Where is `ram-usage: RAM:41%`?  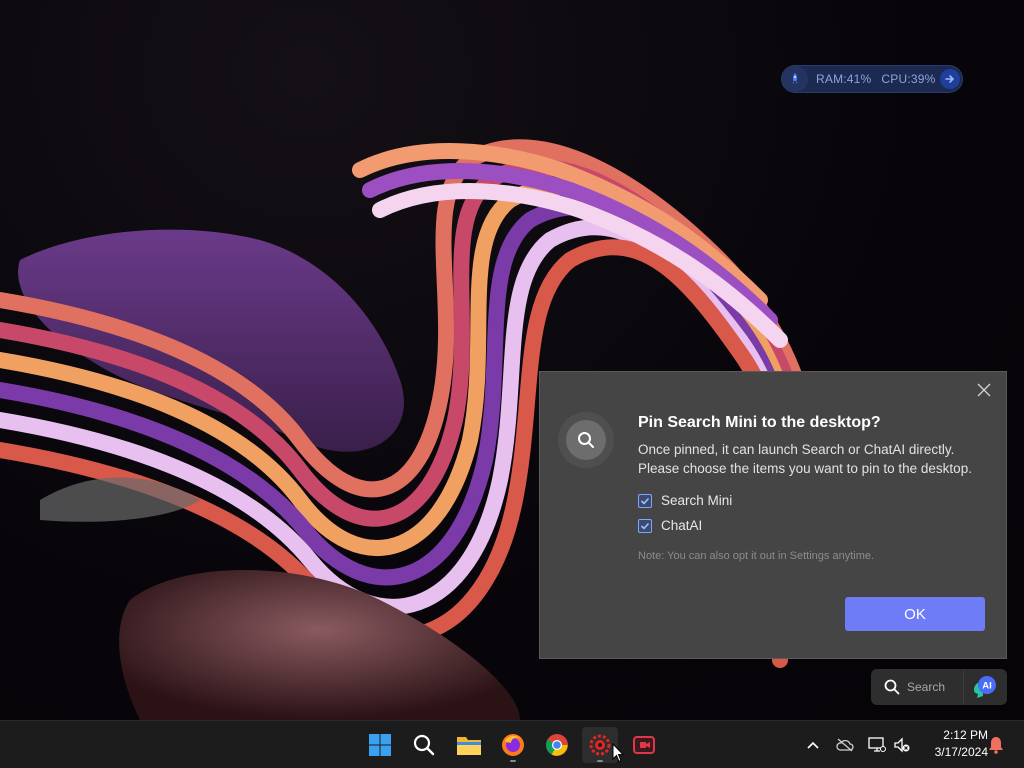
ram-usage: RAM:41% is located at coordinates (844, 79).